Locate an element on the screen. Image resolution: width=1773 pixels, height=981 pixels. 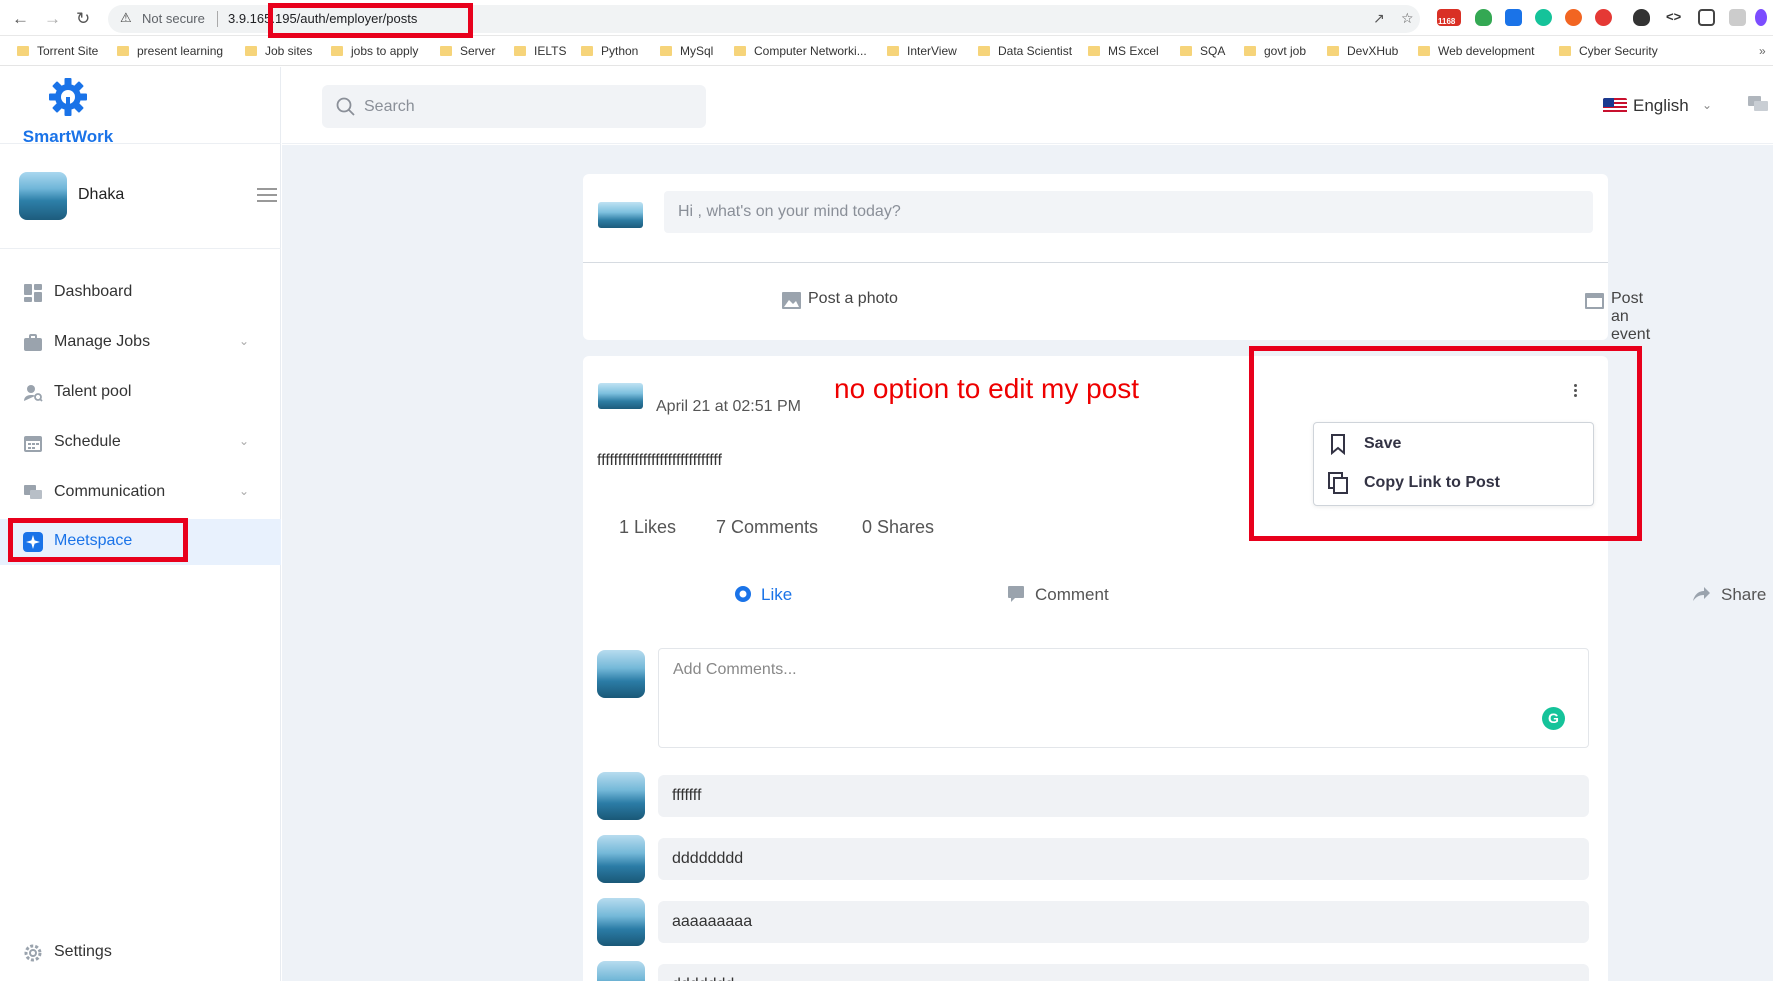
post-event-button: Post an event is located at coordinates (1630, 317).